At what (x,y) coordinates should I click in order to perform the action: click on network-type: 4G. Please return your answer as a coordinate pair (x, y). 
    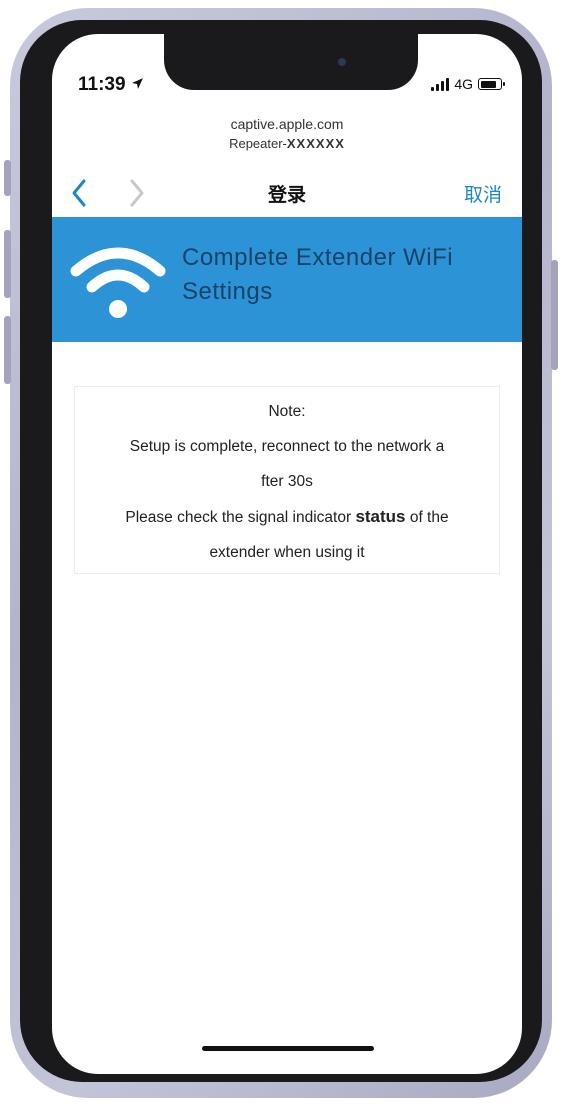
    Looking at the image, I should click on (463, 84).